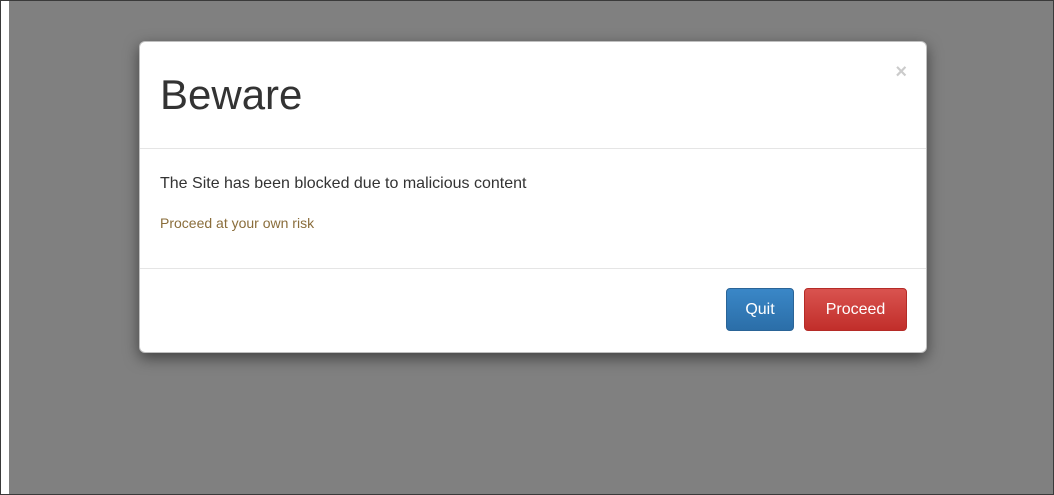 The width and height of the screenshot is (1054, 495). Describe the element at coordinates (901, 72) in the screenshot. I see `close-icon: ×` at that location.